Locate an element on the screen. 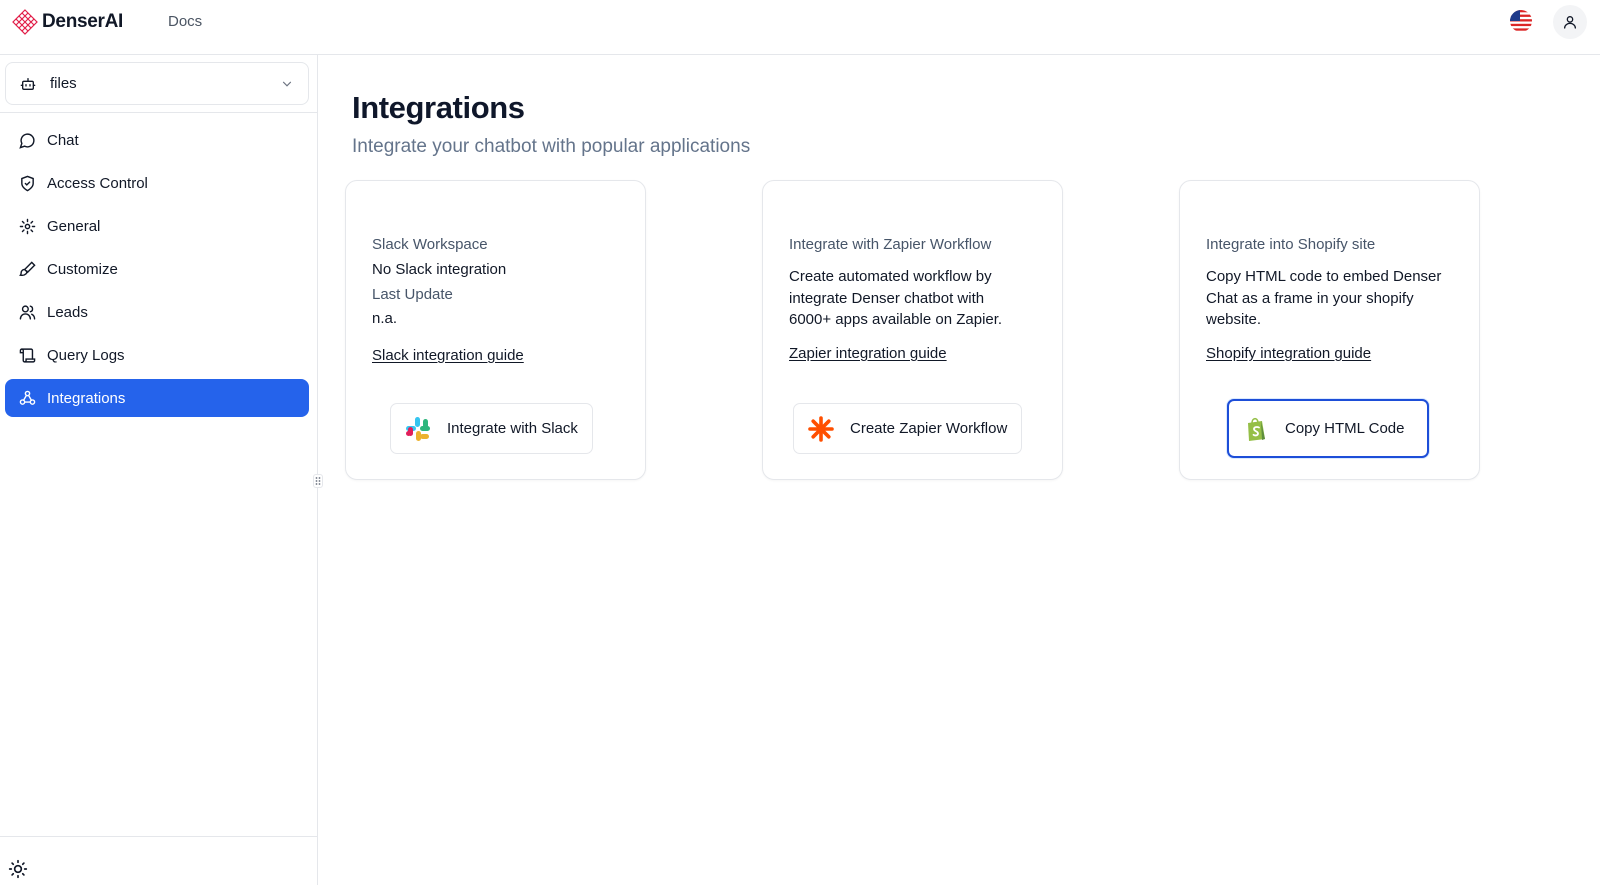  sidebar-item-leads: Leads is located at coordinates (157, 312).